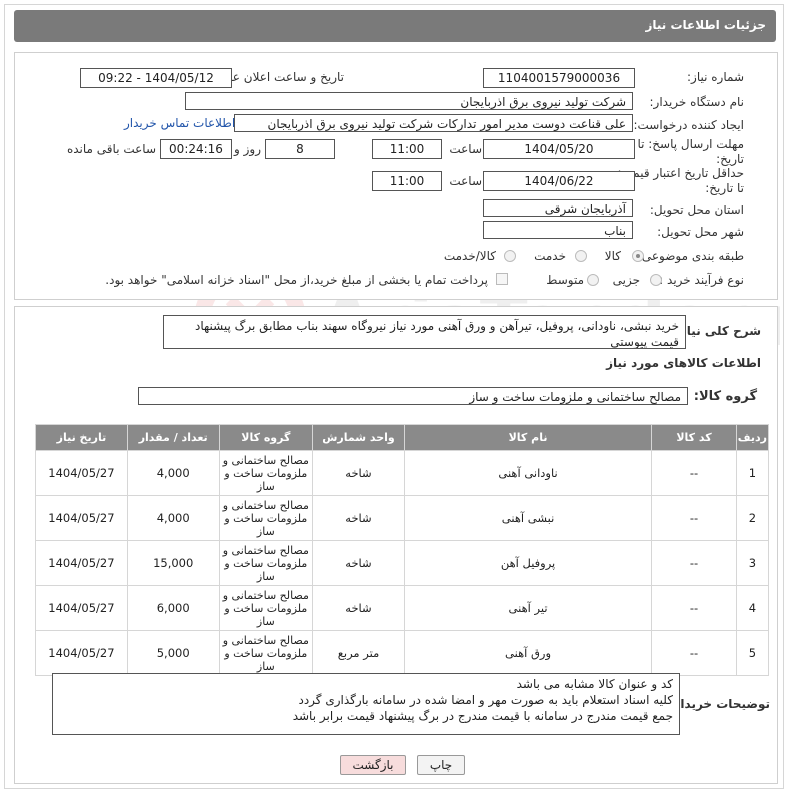 The width and height of the screenshot is (788, 791). Describe the element at coordinates (700, 232) in the screenshot. I see `city-label: شهر محل تحویل:` at that location.